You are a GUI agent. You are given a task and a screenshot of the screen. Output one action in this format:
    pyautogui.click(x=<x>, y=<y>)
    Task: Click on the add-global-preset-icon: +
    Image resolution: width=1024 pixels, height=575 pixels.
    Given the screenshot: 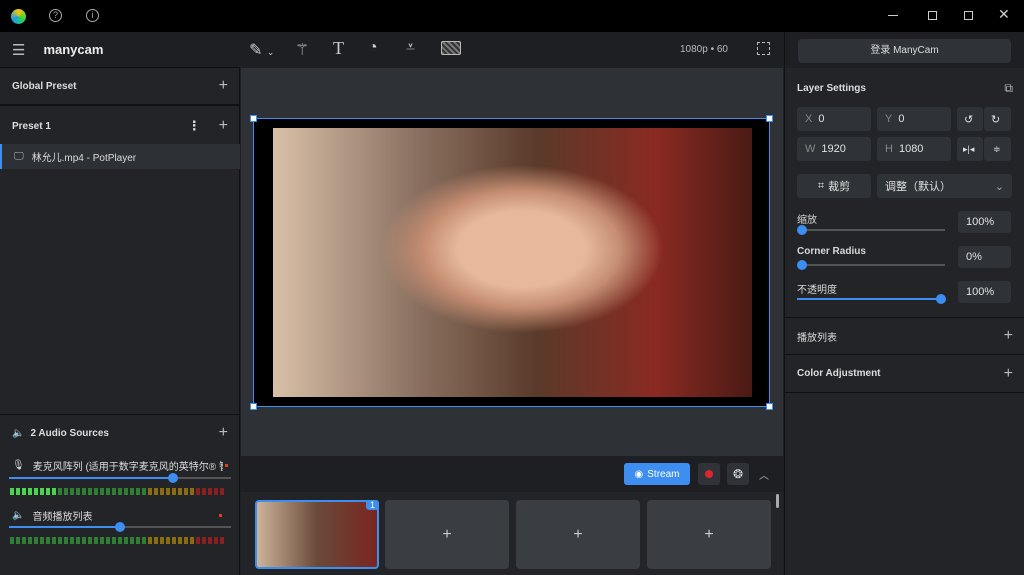 What is the action you would take?
    pyautogui.click(x=223, y=86)
    